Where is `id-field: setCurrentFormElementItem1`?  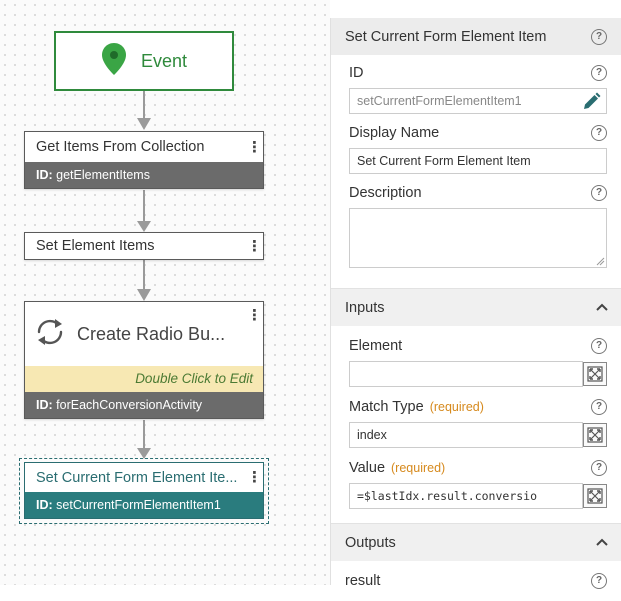 id-field: setCurrentFormElementItem1 is located at coordinates (478, 101).